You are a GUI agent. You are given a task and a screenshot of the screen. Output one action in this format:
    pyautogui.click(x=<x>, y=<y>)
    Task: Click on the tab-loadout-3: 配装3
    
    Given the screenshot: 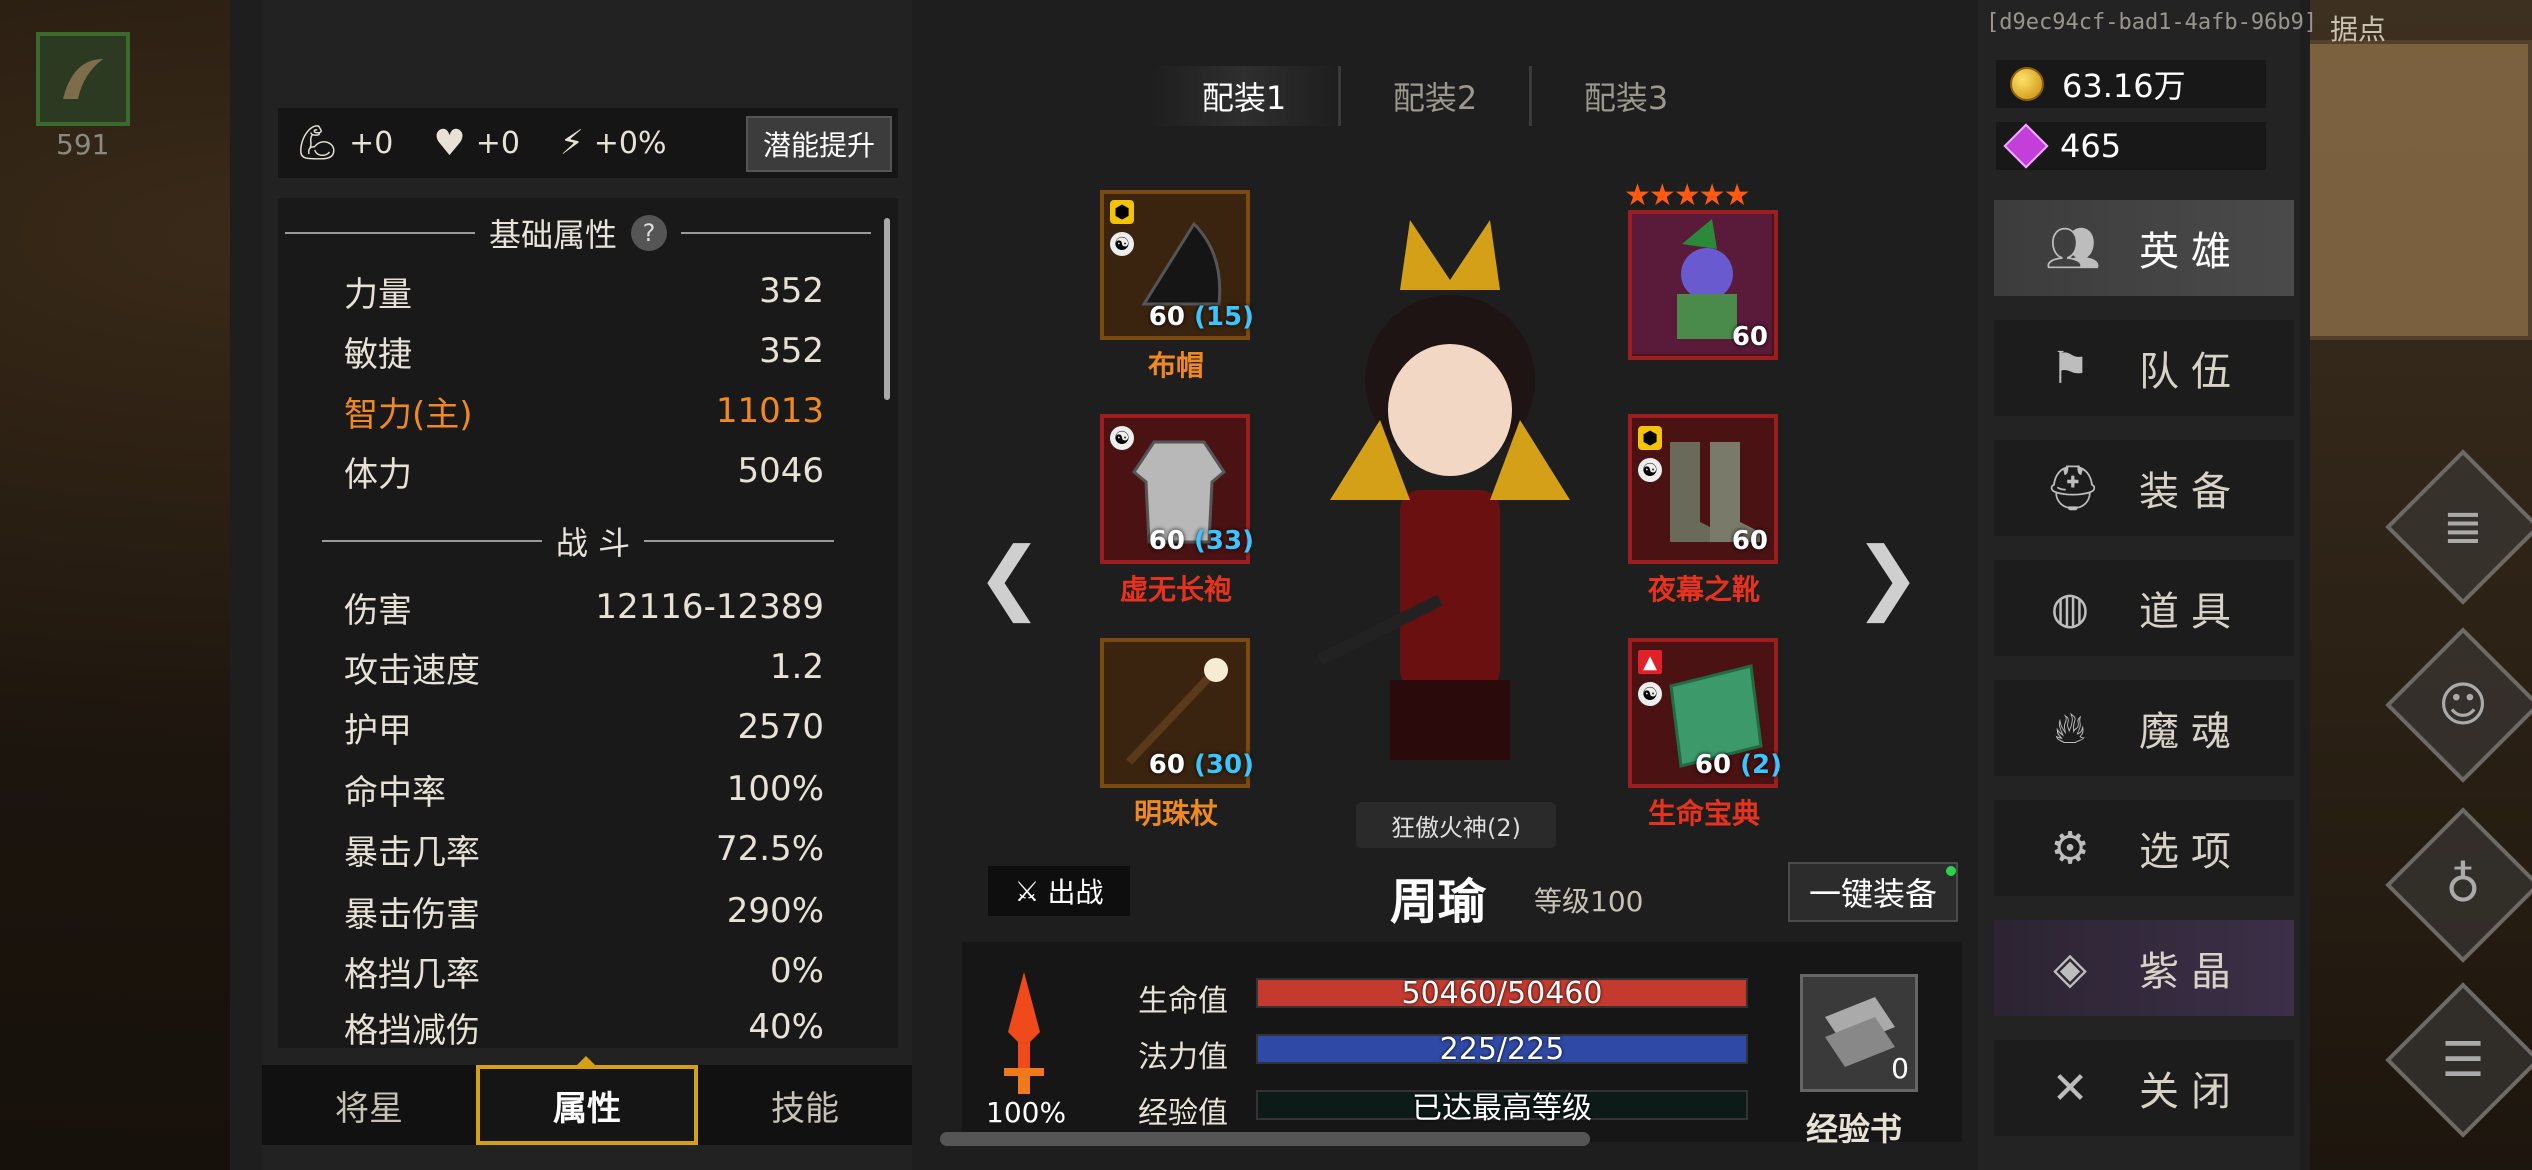 What is the action you would take?
    pyautogui.click(x=1626, y=96)
    